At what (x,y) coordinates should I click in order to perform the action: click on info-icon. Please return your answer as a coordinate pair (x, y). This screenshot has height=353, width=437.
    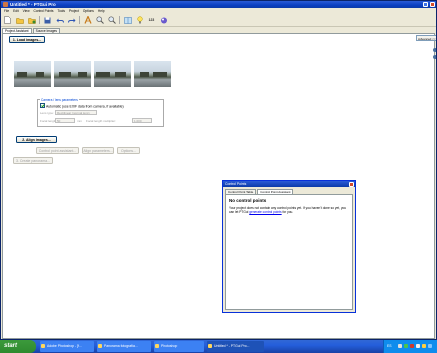
    Looking at the image, I should click on (434, 57).